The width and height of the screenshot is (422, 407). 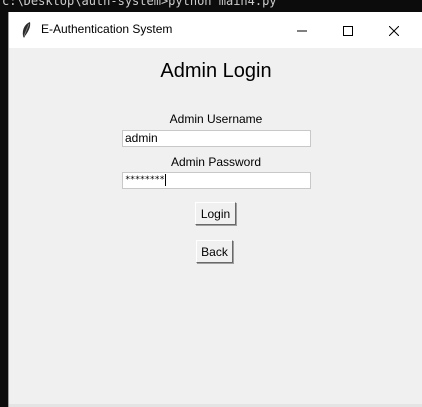 What do you see at coordinates (216, 71) in the screenshot?
I see `page-title: Admin Login` at bounding box center [216, 71].